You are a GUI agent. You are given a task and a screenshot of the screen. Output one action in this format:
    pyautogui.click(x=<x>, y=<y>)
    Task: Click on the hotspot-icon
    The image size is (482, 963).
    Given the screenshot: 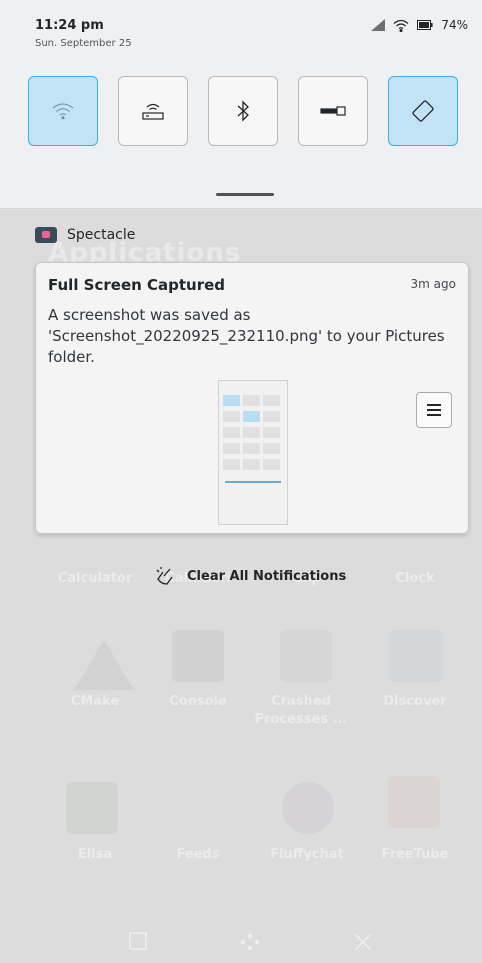 What is the action you would take?
    pyautogui.click(x=153, y=111)
    